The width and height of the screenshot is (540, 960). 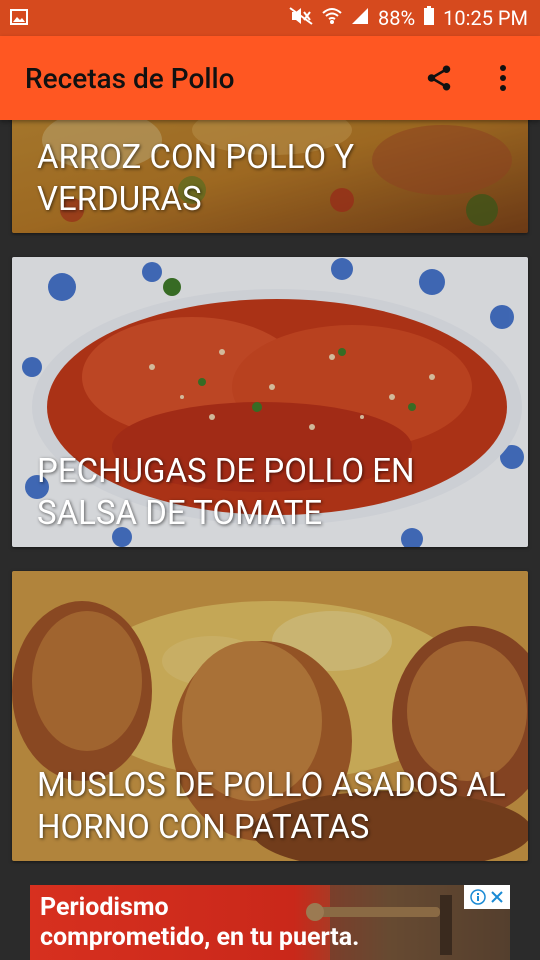 What do you see at coordinates (332, 18) in the screenshot?
I see `wifi-icon` at bounding box center [332, 18].